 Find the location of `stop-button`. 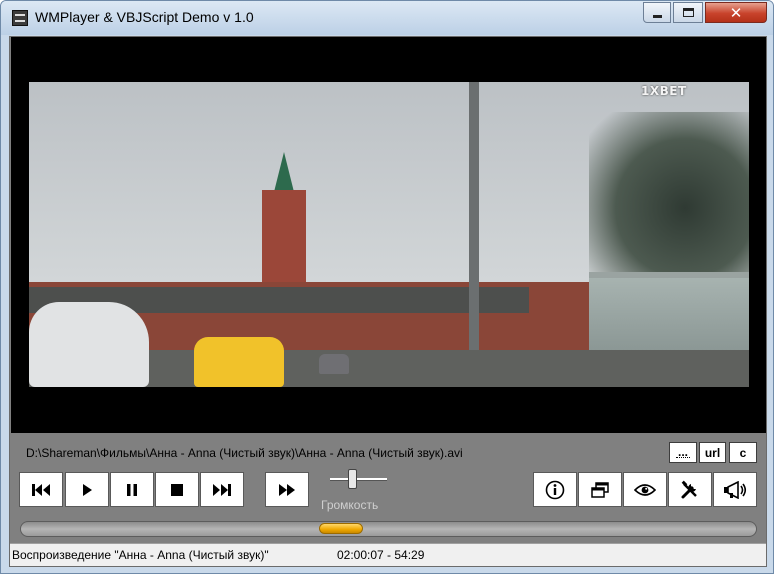

stop-button is located at coordinates (177, 489).